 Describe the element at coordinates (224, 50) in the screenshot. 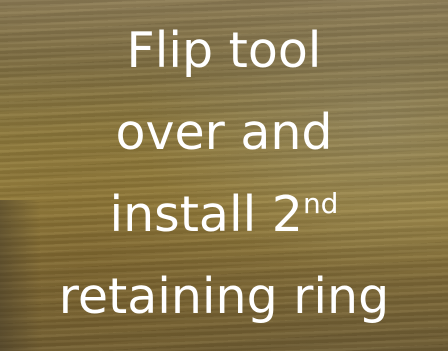

I see `caption-line-1: Flip tool` at that location.